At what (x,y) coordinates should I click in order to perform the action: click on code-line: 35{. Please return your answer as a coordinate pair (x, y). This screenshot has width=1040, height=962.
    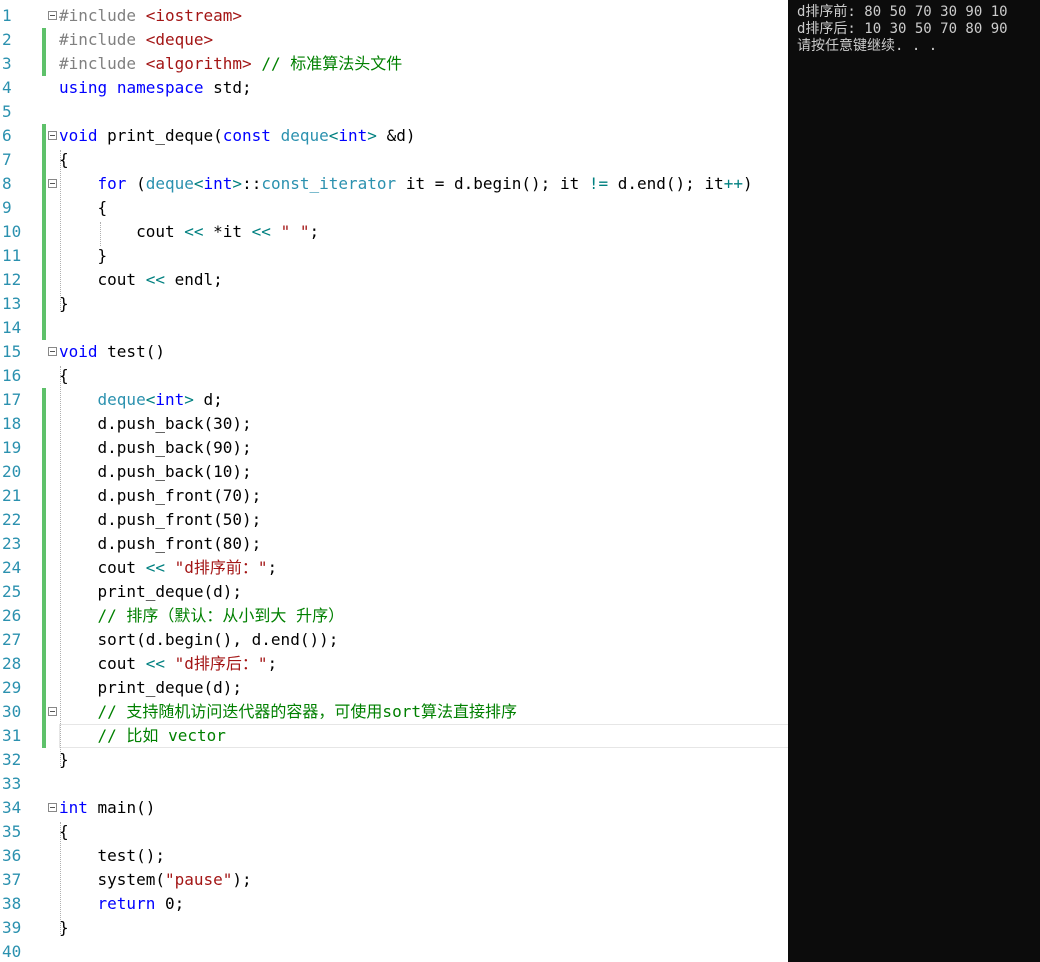
    Looking at the image, I should click on (394, 832).